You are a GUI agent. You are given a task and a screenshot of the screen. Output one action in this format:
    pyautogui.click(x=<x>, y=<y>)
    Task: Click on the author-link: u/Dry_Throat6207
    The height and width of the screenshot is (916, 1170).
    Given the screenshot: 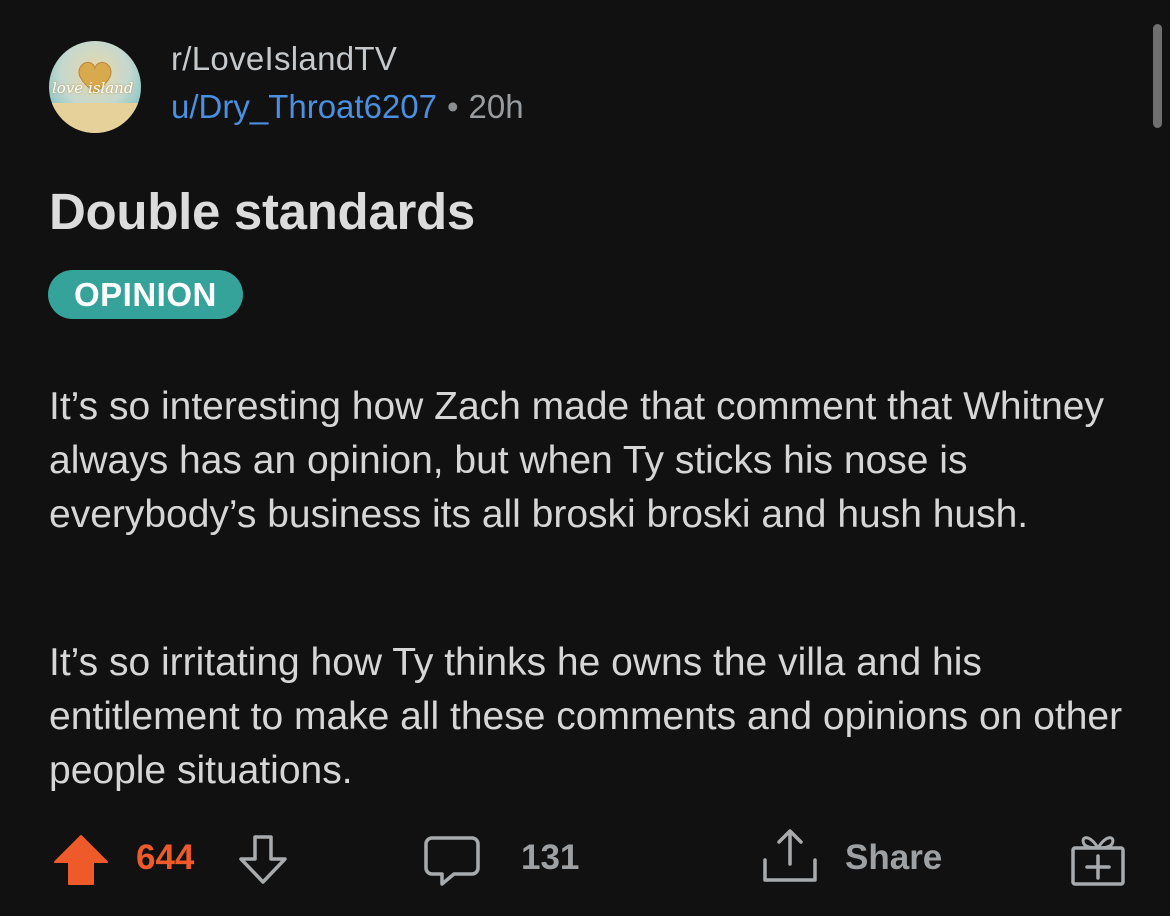 What is the action you would take?
    pyautogui.click(x=304, y=106)
    